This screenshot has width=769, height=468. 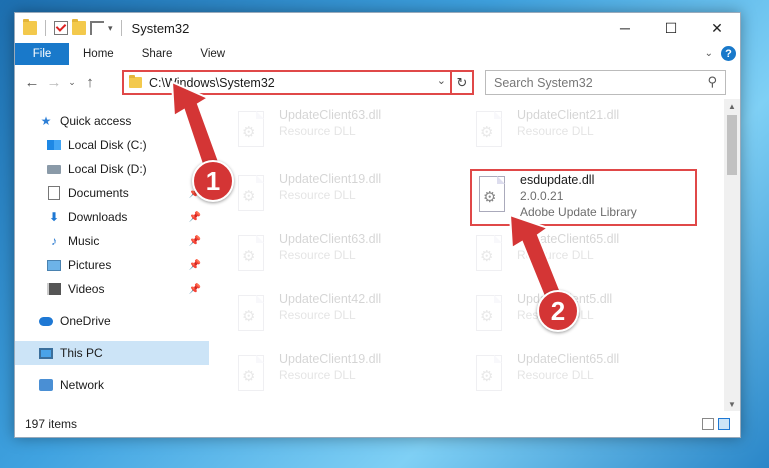 I want to click on sidebar-item-label: Documents, so click(x=98, y=193).